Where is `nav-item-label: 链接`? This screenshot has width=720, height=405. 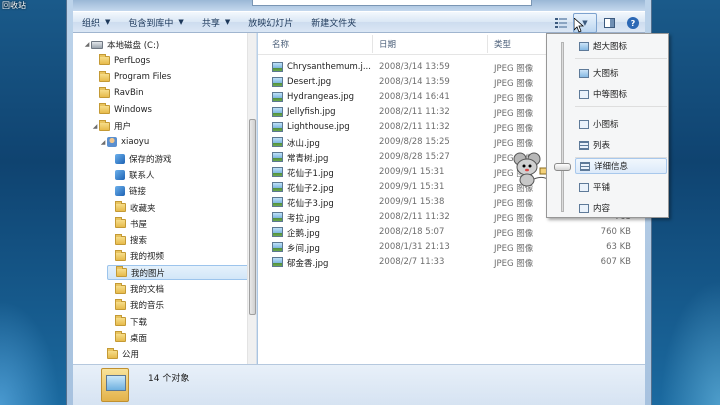
nav-item-label: 链接 is located at coordinates (138, 192).